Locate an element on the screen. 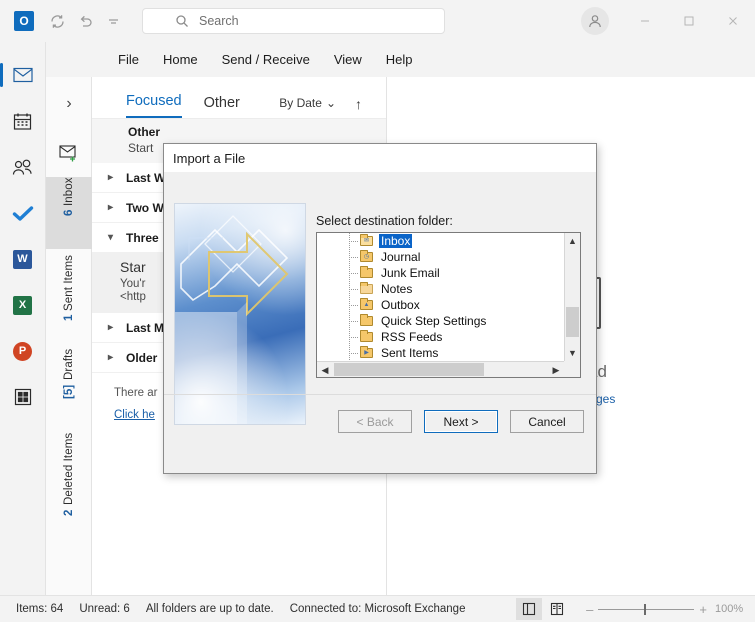 This screenshot has height=622, width=755. status-sync-message: All folders are up to date. is located at coordinates (209, 609).